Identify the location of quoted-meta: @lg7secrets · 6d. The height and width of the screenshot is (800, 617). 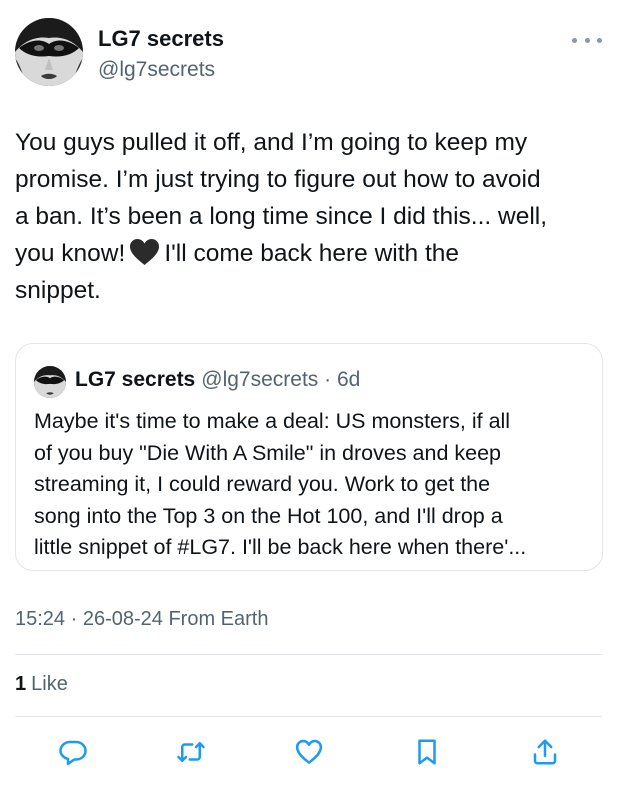
(281, 379).